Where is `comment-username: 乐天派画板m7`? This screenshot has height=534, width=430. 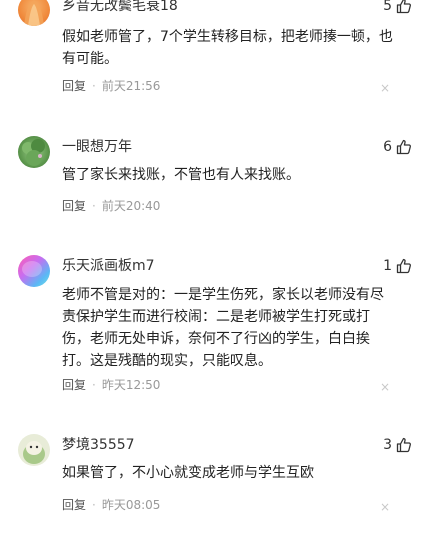
comment-username: 乐天派画板m7 is located at coordinates (108, 266).